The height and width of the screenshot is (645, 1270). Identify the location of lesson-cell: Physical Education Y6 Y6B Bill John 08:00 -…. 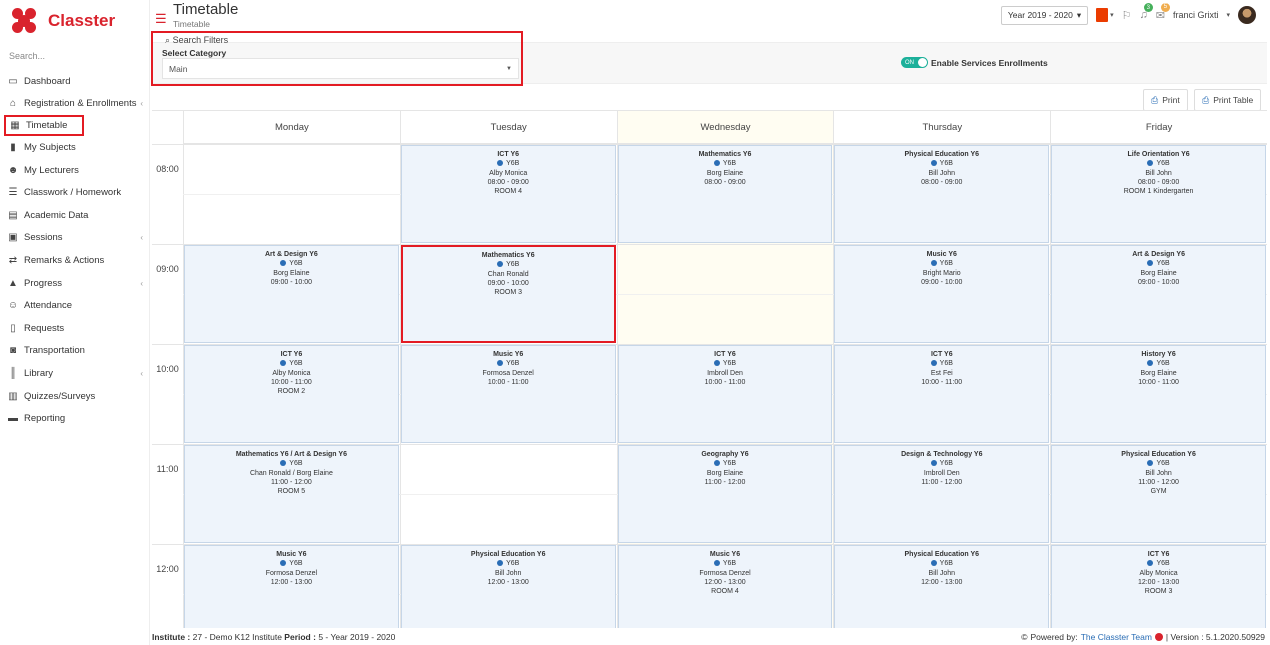
(942, 194).